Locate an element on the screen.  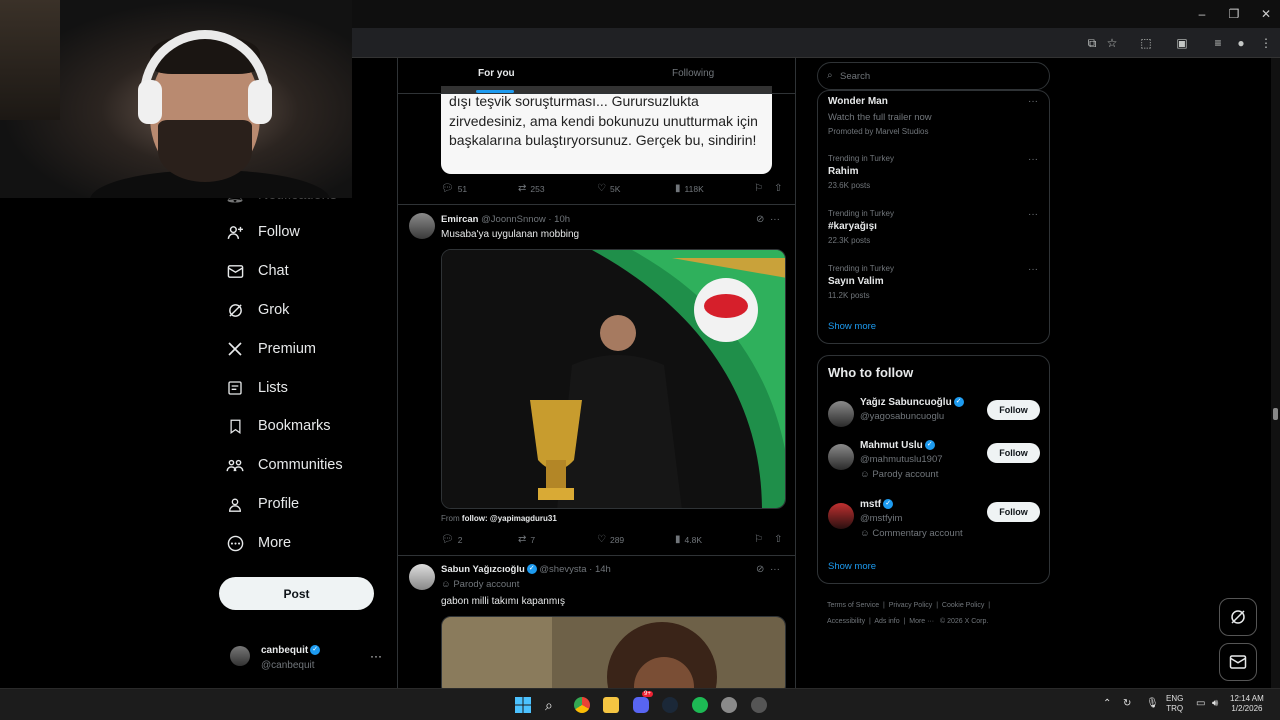
nav-item-communities: Communities is located at coordinates (284, 465).